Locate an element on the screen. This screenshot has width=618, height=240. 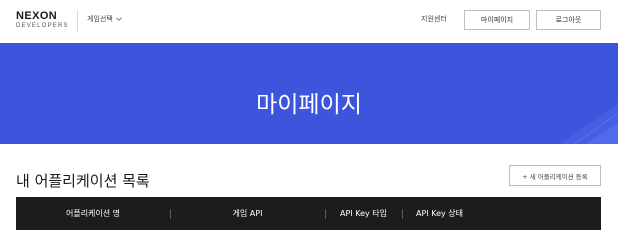
logo-main-text: NEXON is located at coordinates (37, 16).